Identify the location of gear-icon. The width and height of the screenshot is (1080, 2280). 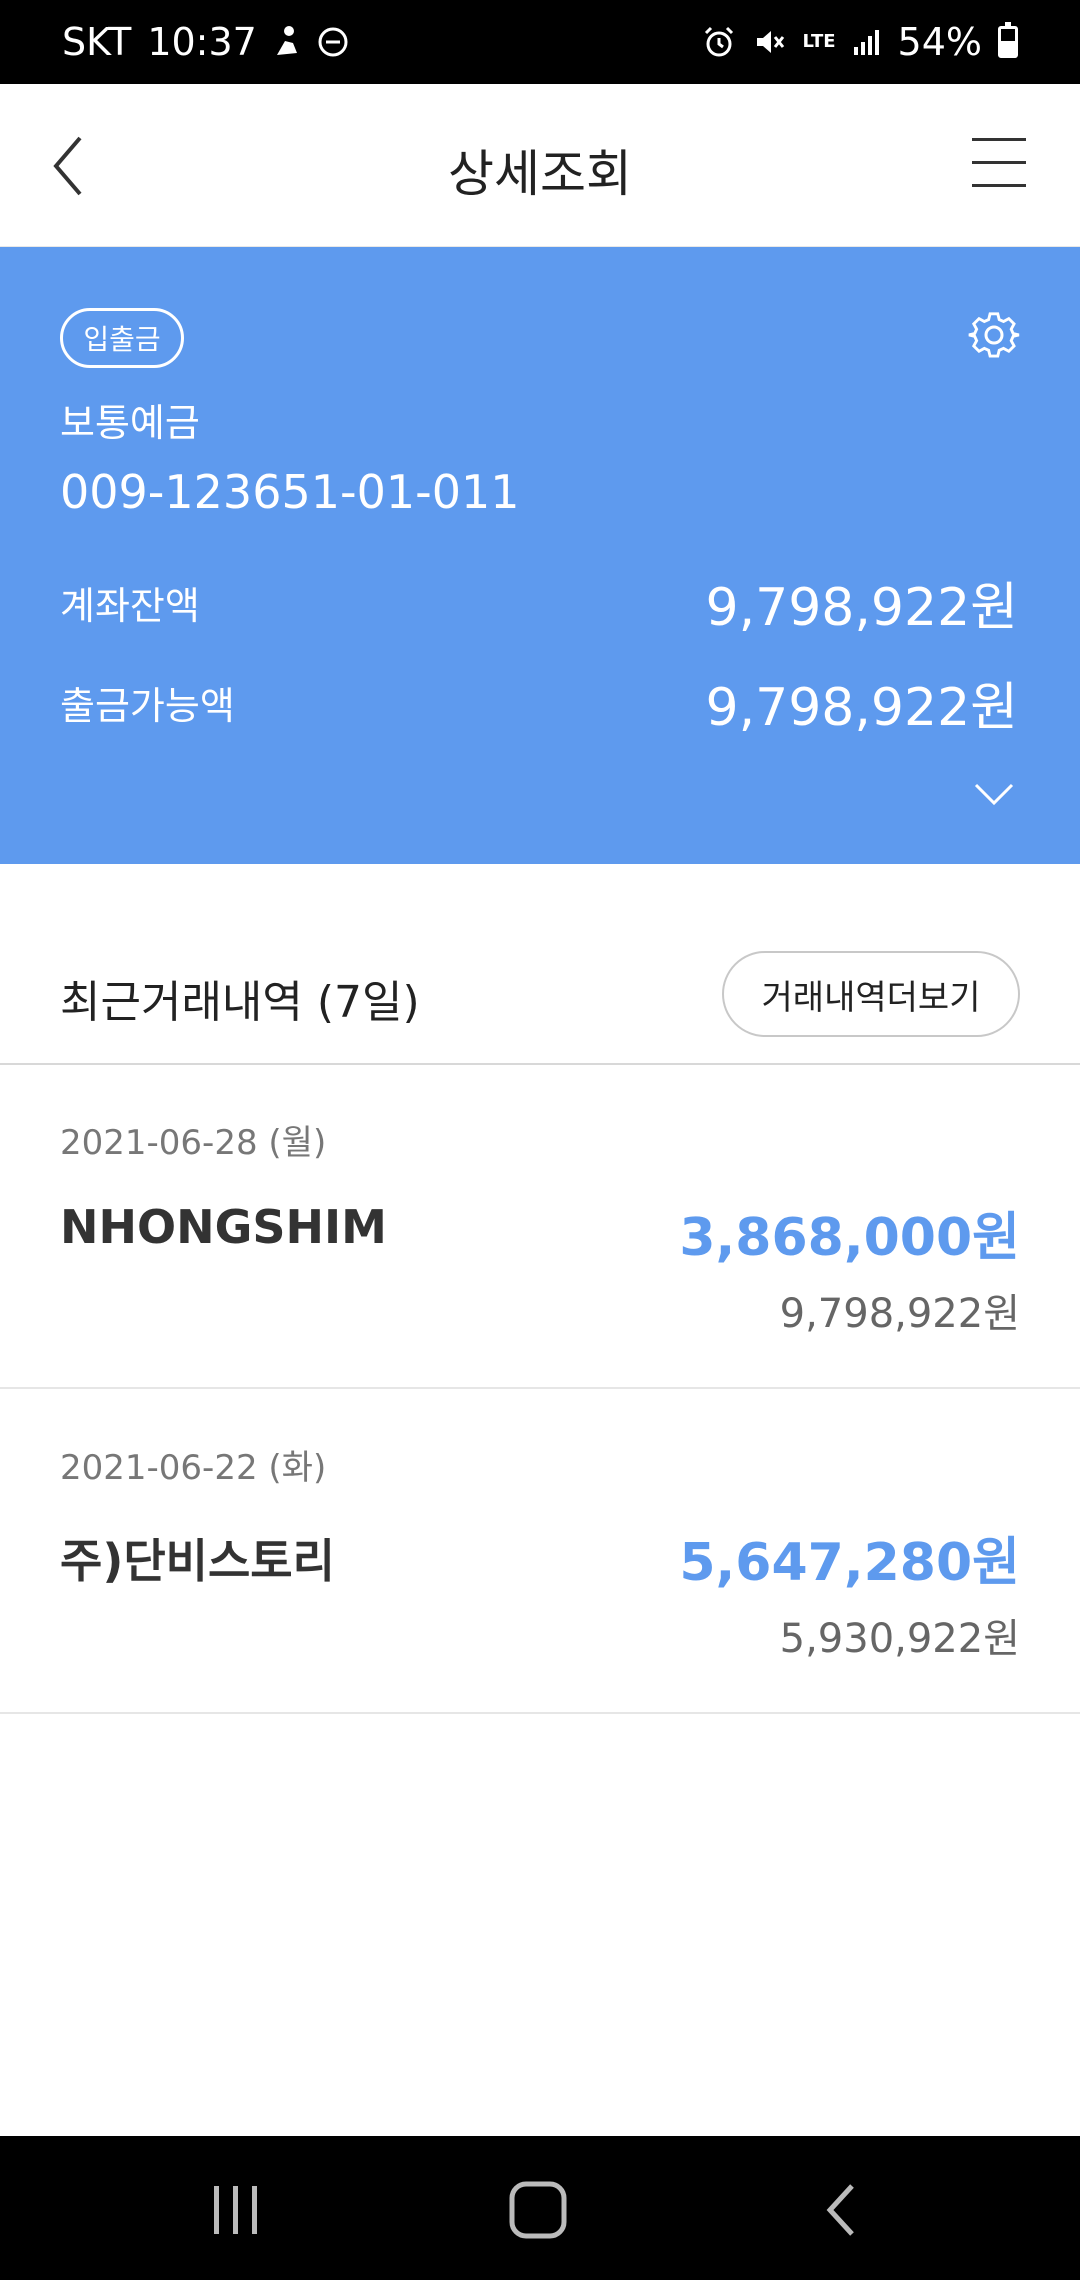
(994, 335).